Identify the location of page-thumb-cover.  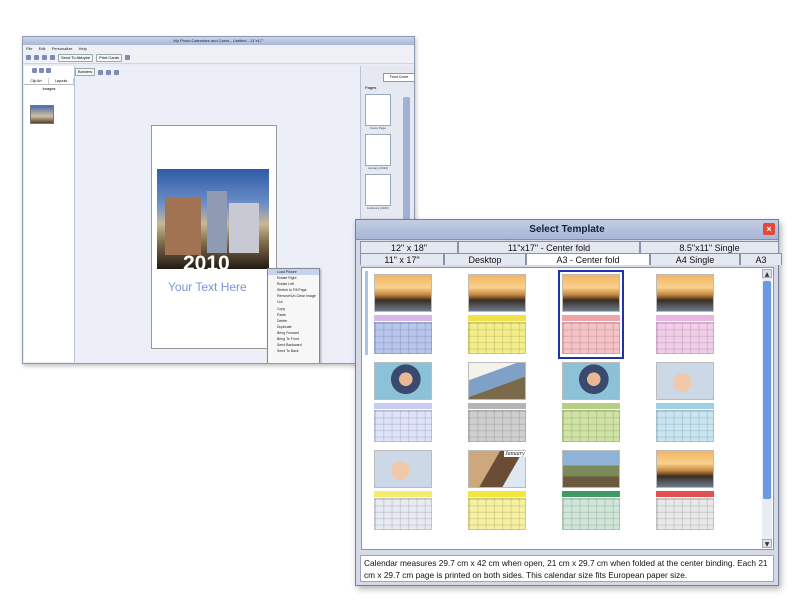
(378, 110).